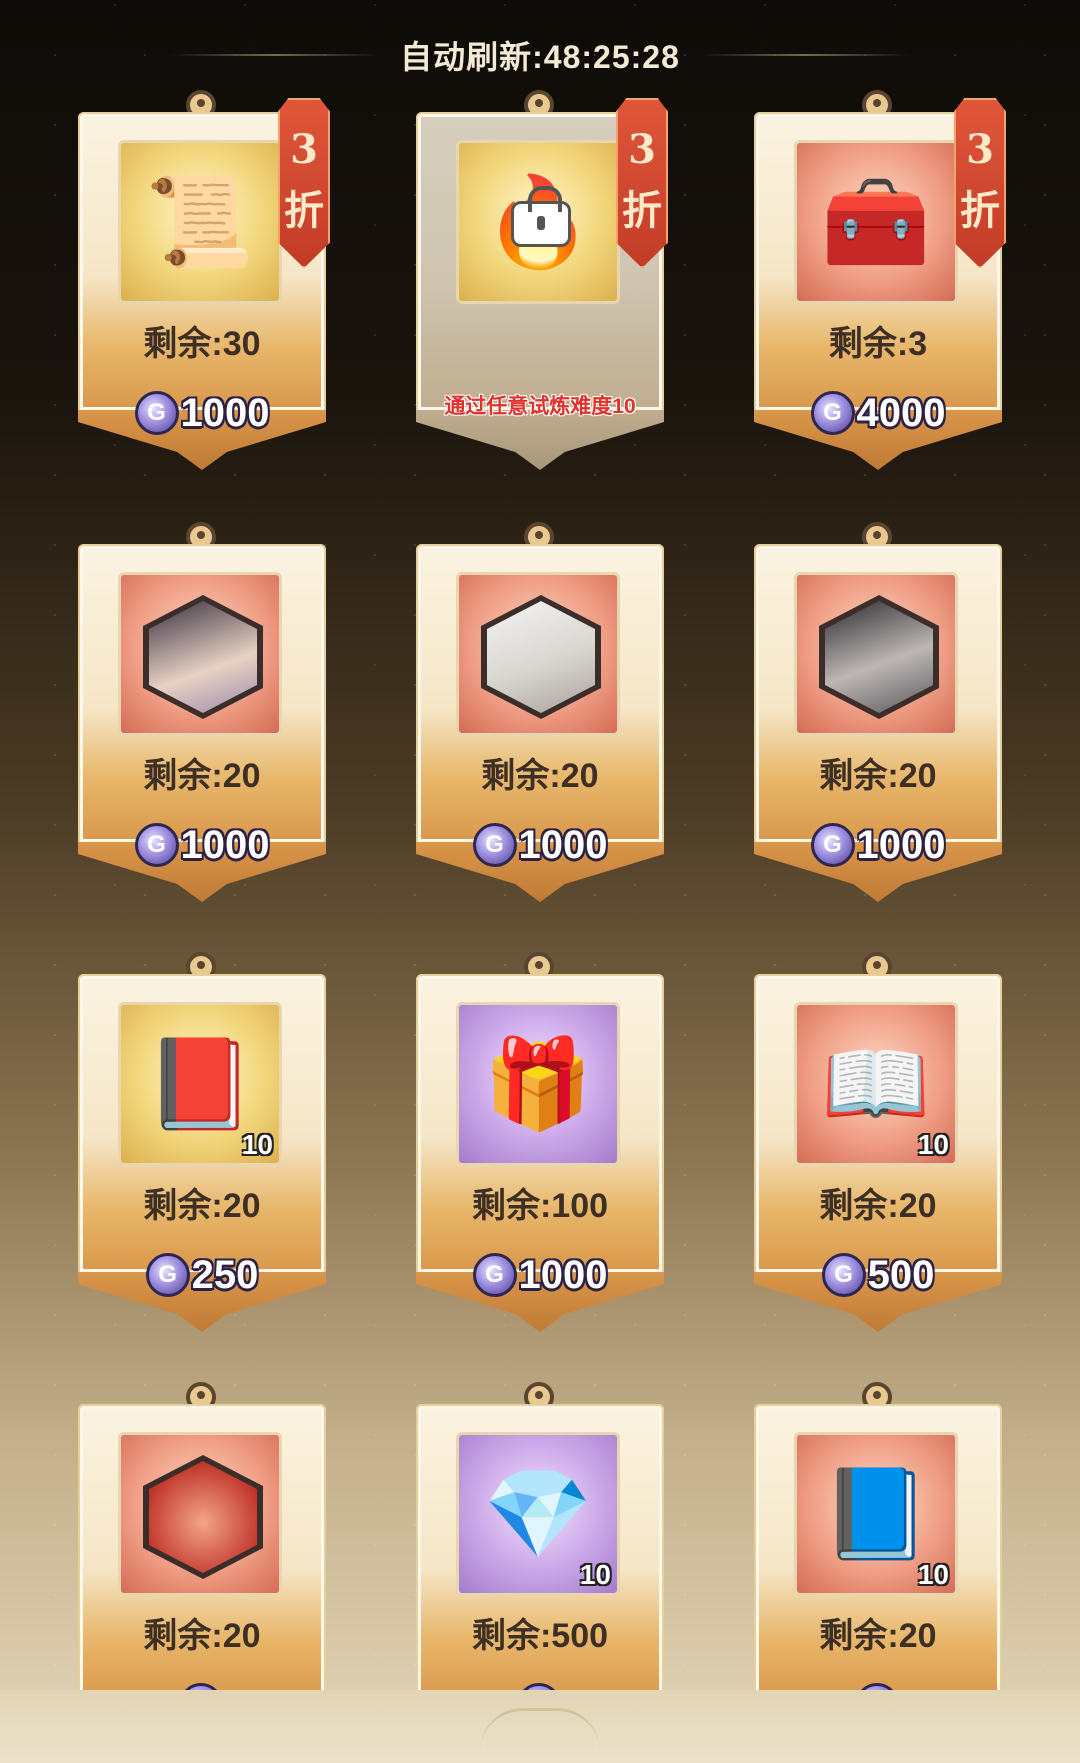 This screenshot has height=1763, width=1080. What do you see at coordinates (200, 222) in the screenshot?
I see `talisman-scroll-icon: 📜` at bounding box center [200, 222].